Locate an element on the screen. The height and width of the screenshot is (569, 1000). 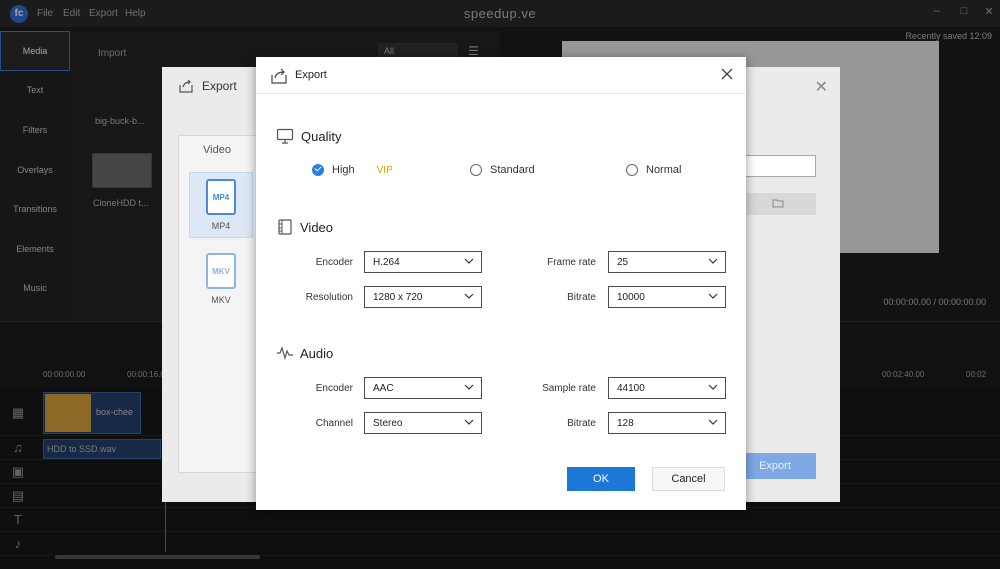
quality-normal-radio: Normal is located at coordinates (653, 170).